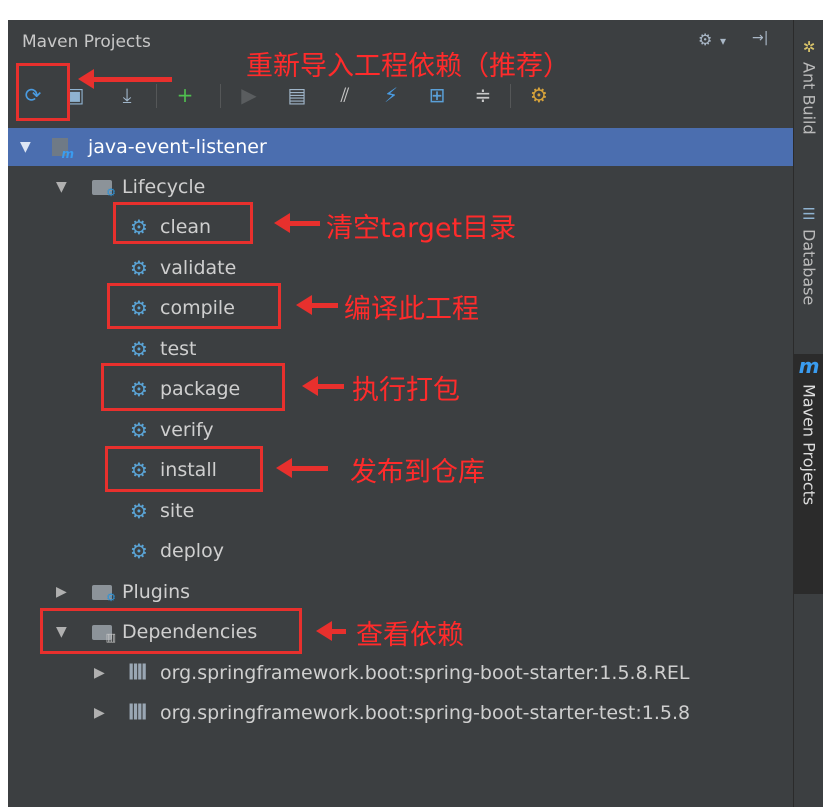 This screenshot has width=823, height=807. Describe the element at coordinates (345, 95) in the screenshot. I see `toggle-offline-button: ⫽` at that location.